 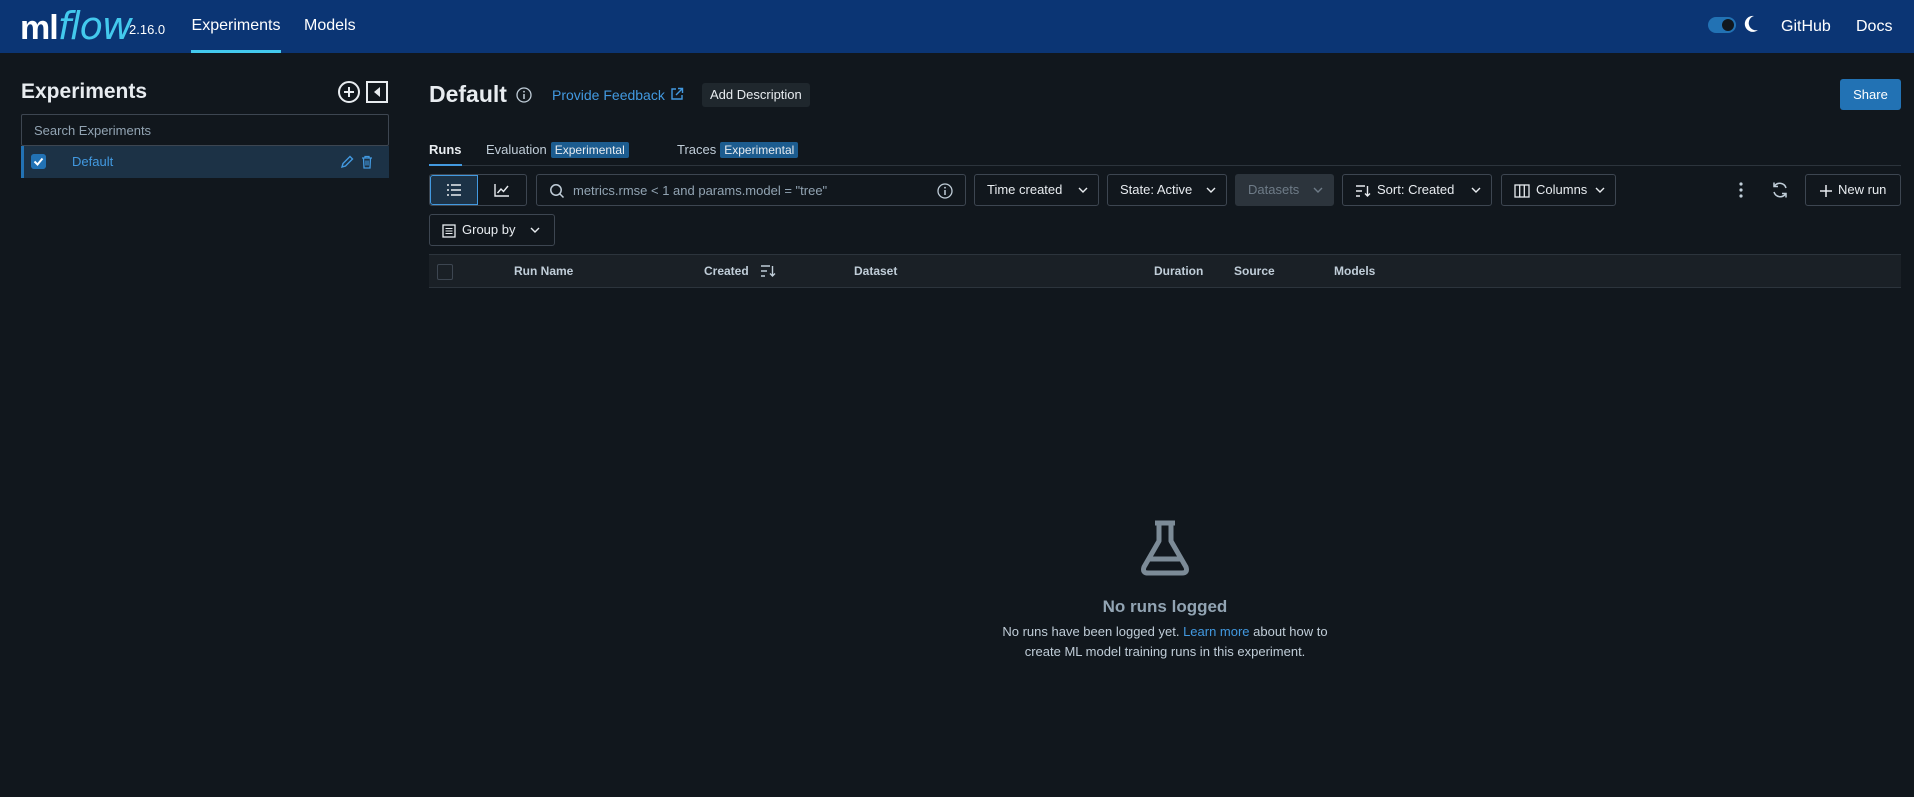 I want to click on columns-label: Columns, so click(x=1562, y=189).